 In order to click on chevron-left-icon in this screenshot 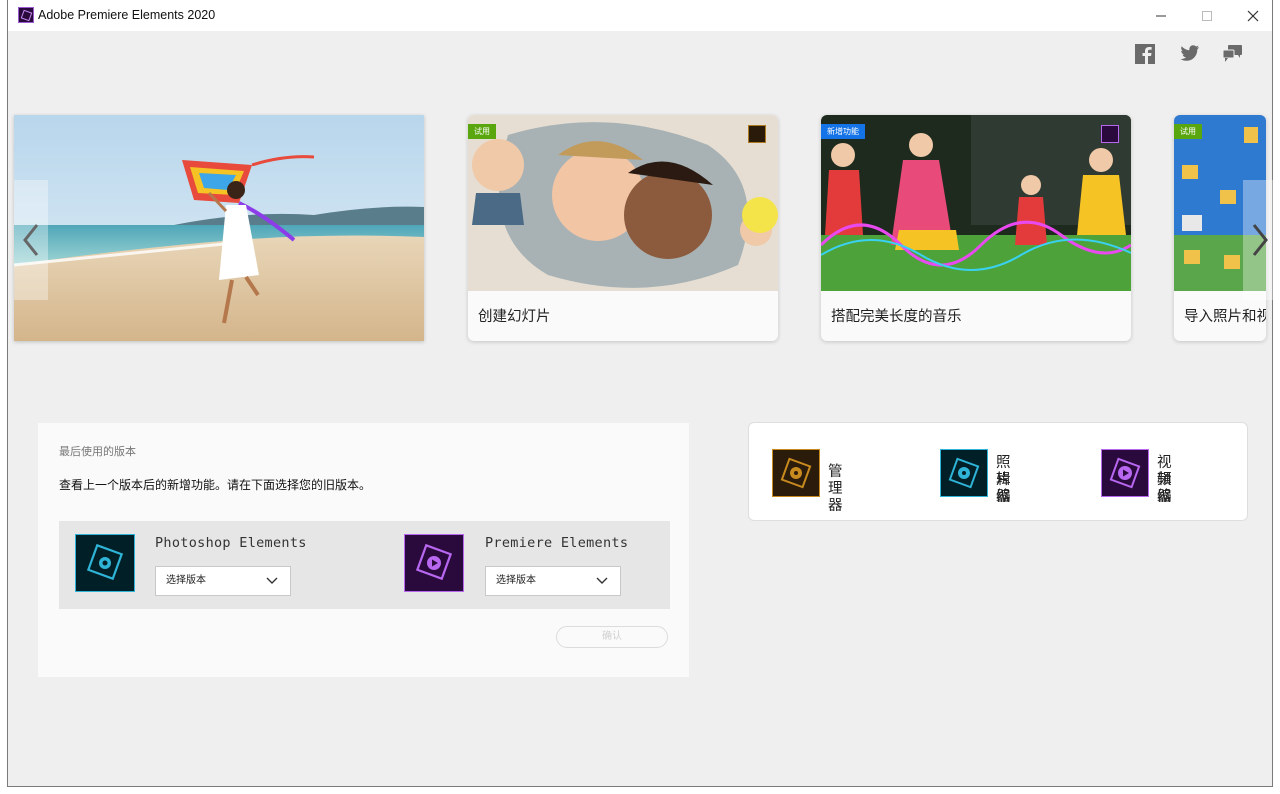, I will do `click(31, 240)`.